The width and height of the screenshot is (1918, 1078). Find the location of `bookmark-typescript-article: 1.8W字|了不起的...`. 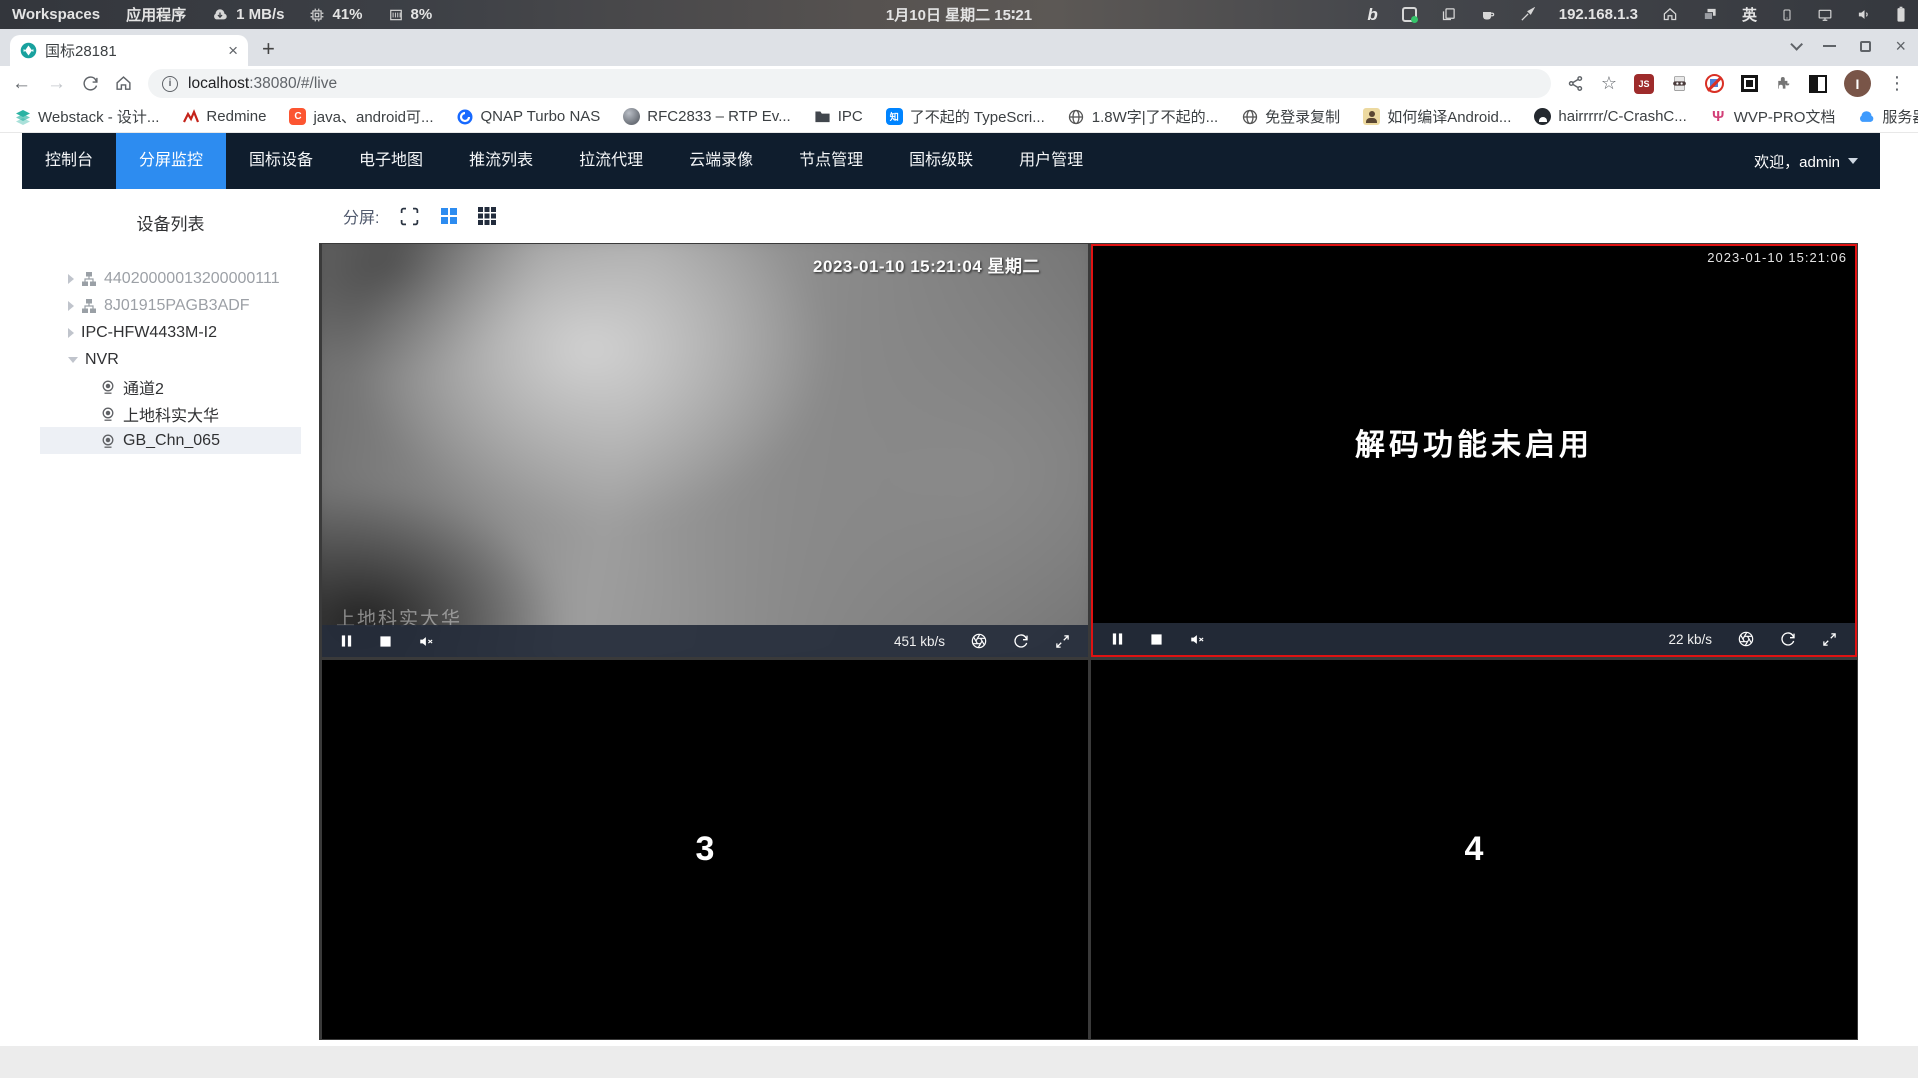

bookmark-typescript-article: 1.8W字|了不起的... is located at coordinates (1143, 116).